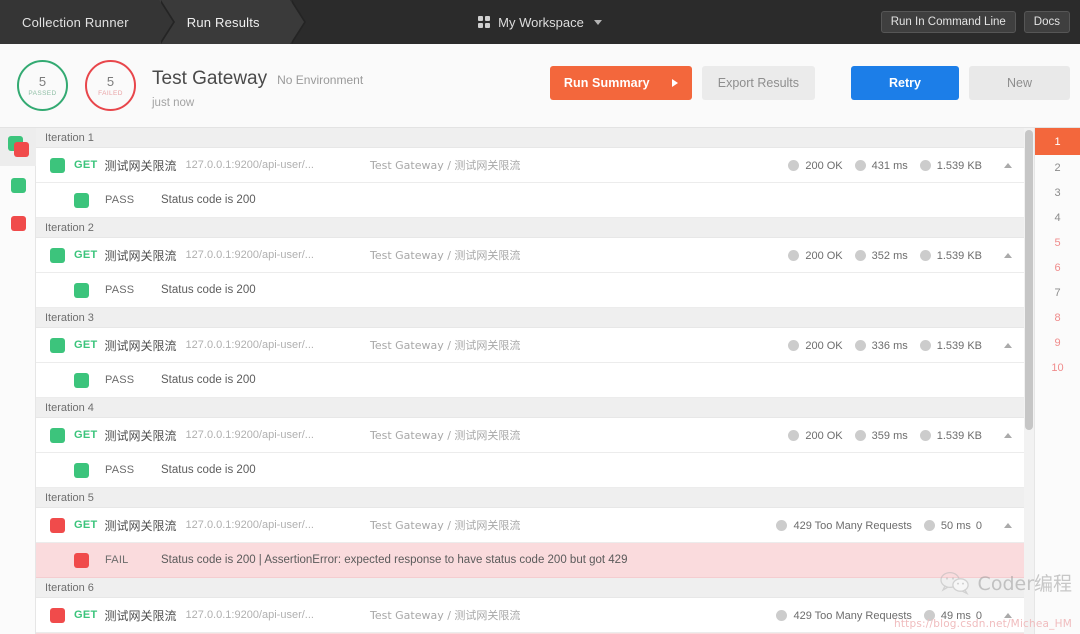  Describe the element at coordinates (1057, 292) in the screenshot. I see `iteration-nav-7: 7` at that location.